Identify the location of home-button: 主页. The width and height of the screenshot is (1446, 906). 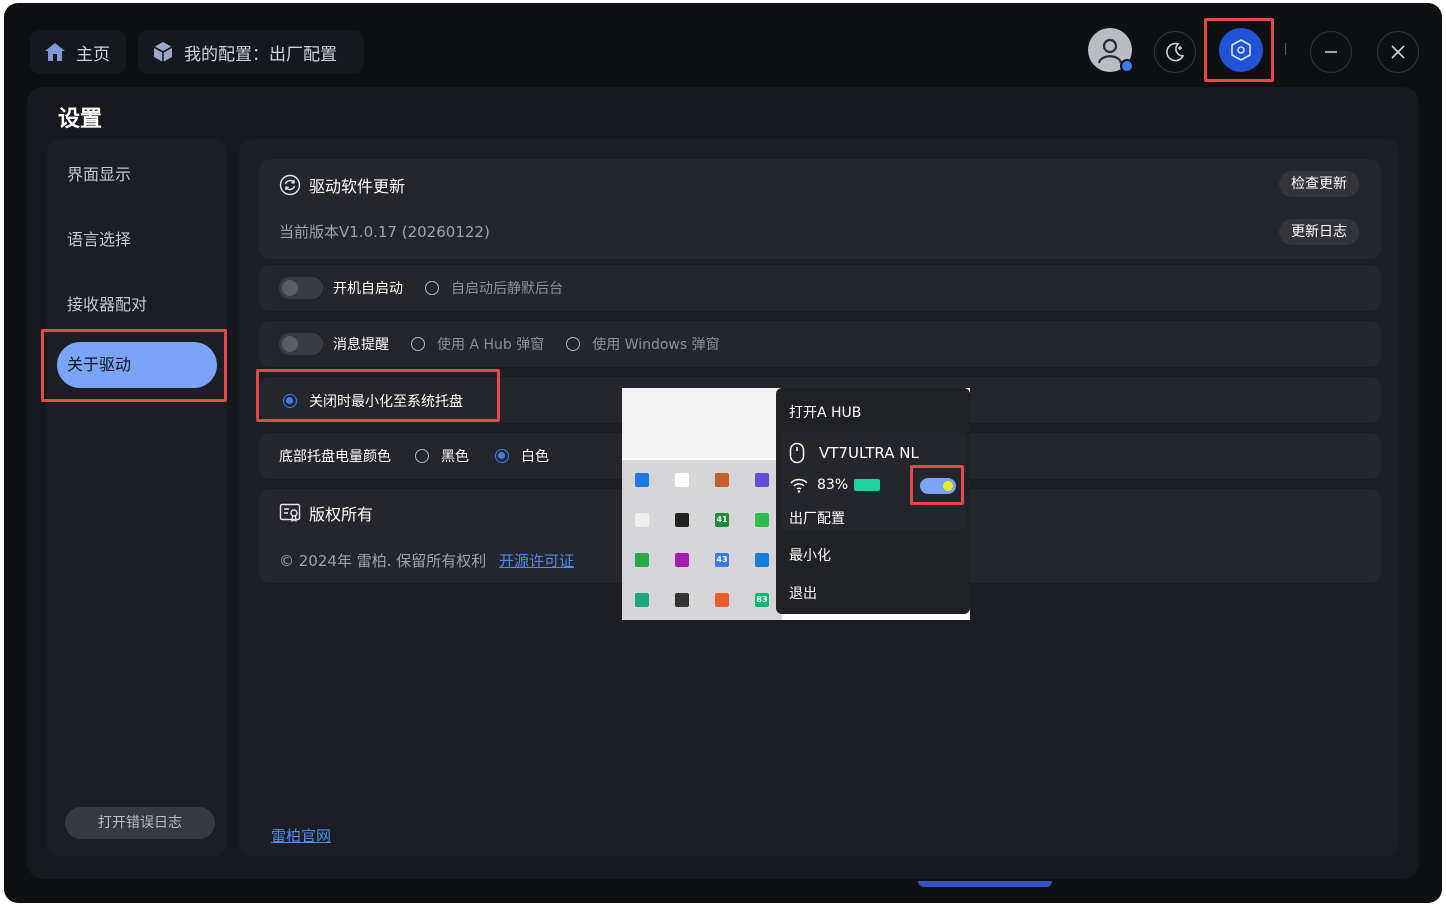
(78, 52).